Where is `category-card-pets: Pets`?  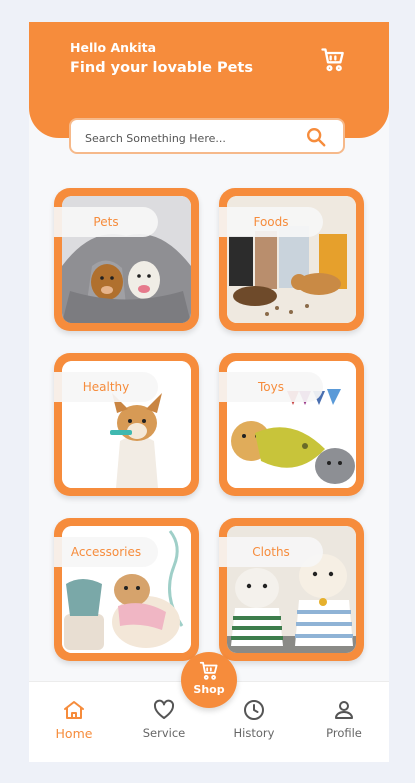 category-card-pets: Pets is located at coordinates (126, 259).